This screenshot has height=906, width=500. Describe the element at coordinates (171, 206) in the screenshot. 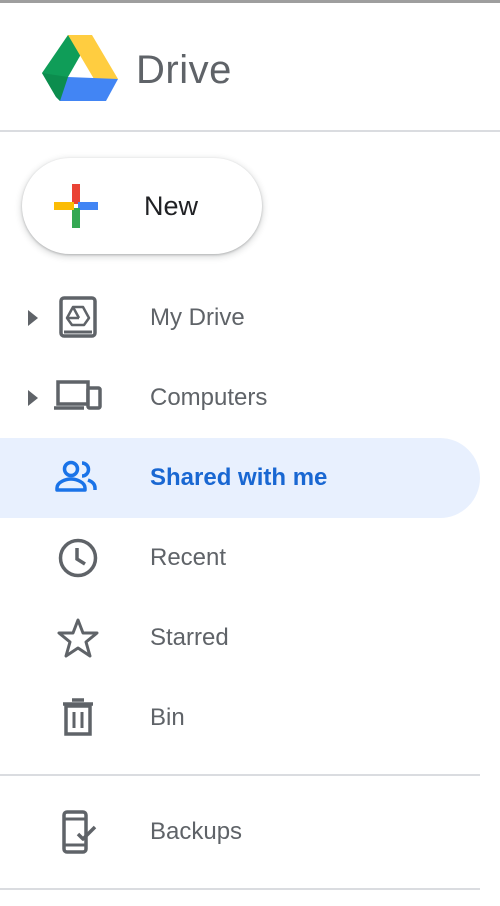

I see `new-button-label: New` at that location.